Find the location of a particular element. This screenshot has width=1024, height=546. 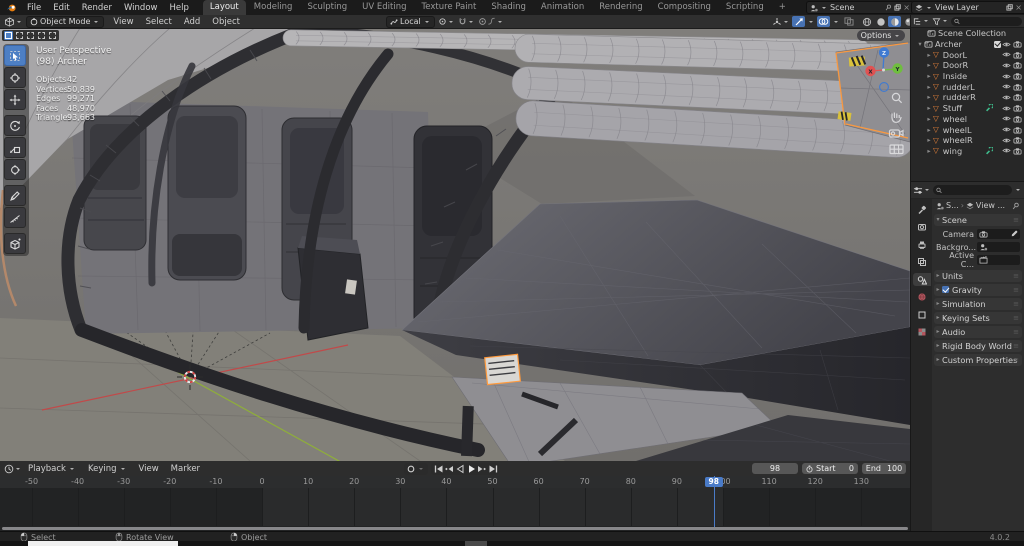

world-properties-tab is located at coordinates (922, 297).